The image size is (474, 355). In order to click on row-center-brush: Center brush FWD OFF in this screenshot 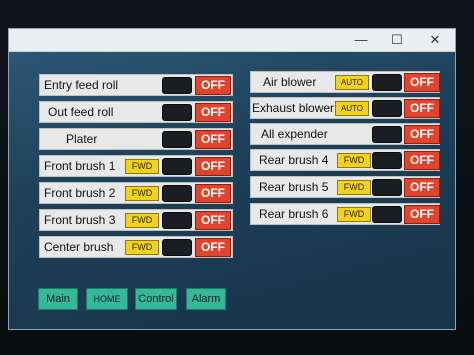, I will do `click(136, 247)`.